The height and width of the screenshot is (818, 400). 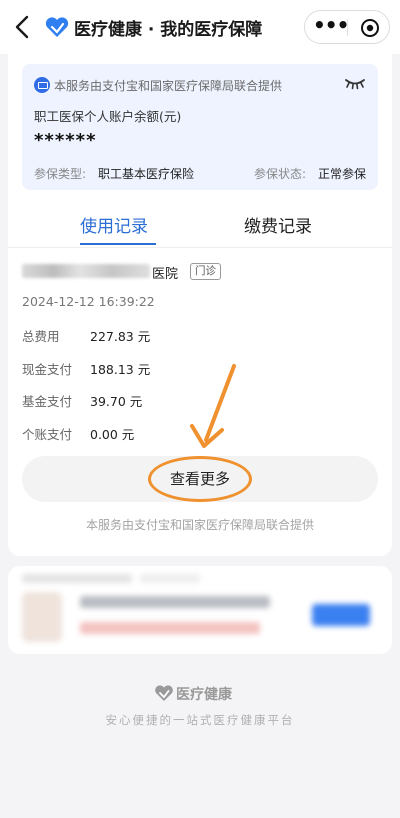 What do you see at coordinates (42, 85) in the screenshot?
I see `provider-logo-icon` at bounding box center [42, 85].